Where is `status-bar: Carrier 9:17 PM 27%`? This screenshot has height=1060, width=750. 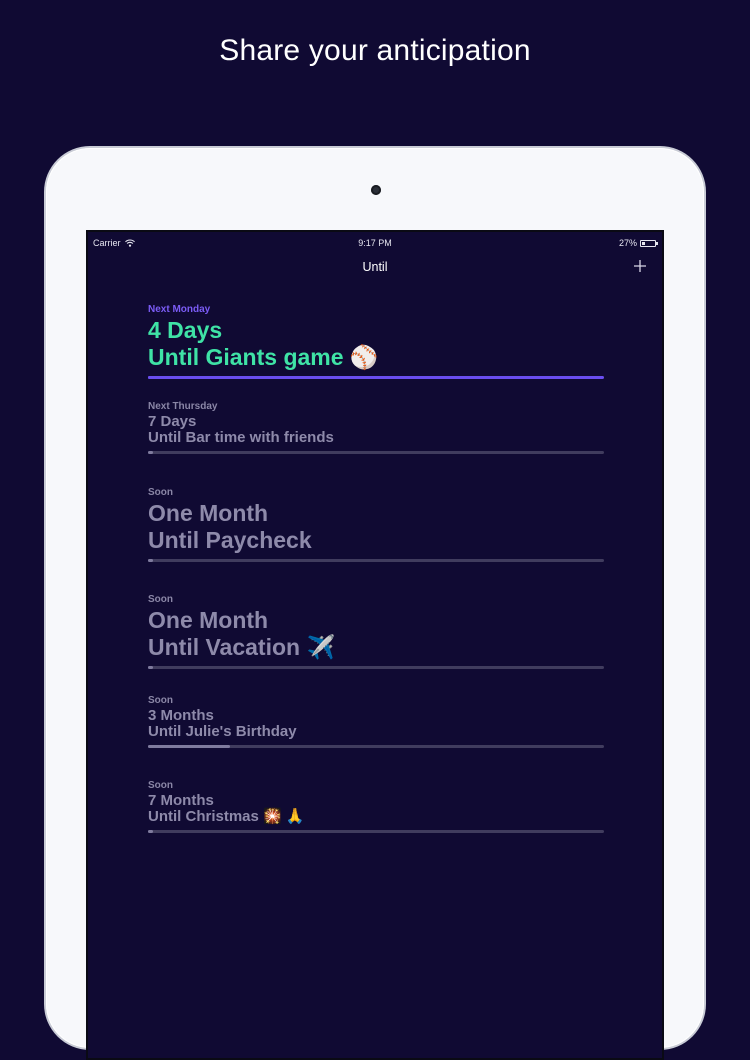
status-bar: Carrier 9:17 PM 27% is located at coordinates (375, 242).